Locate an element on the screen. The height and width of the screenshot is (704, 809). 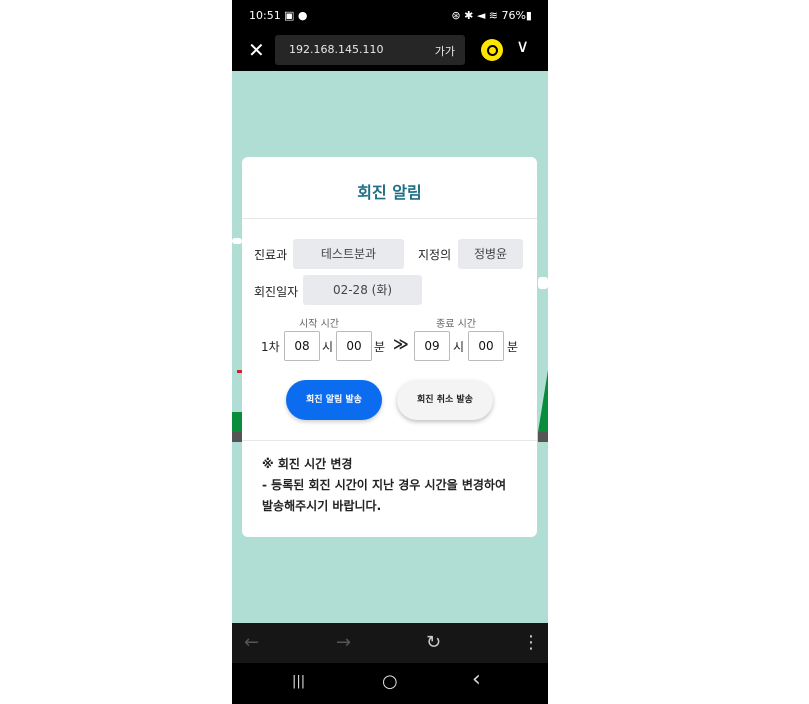
notice-text: - 등록된 회진 시간이 지난 경우 시간을 변경하여 is located at coordinates (384, 485).